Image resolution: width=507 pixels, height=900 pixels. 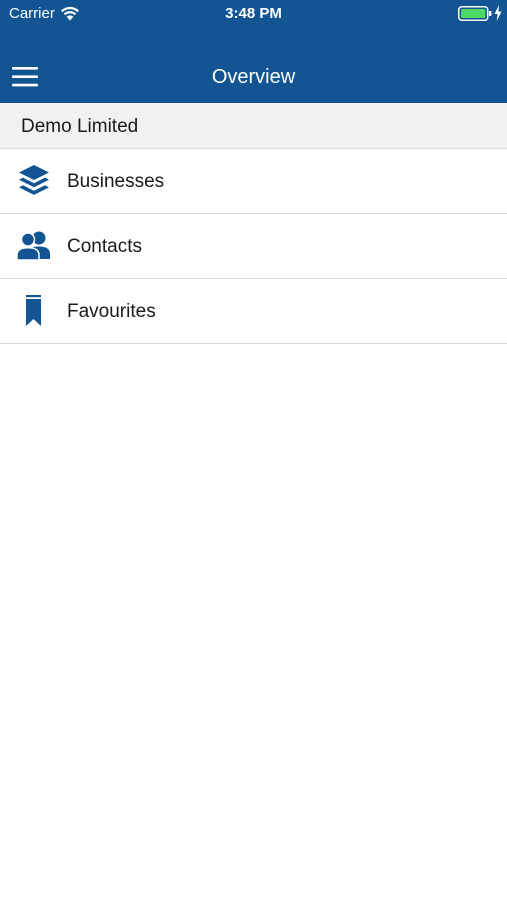 I want to click on bolt-icon, so click(x=498, y=13).